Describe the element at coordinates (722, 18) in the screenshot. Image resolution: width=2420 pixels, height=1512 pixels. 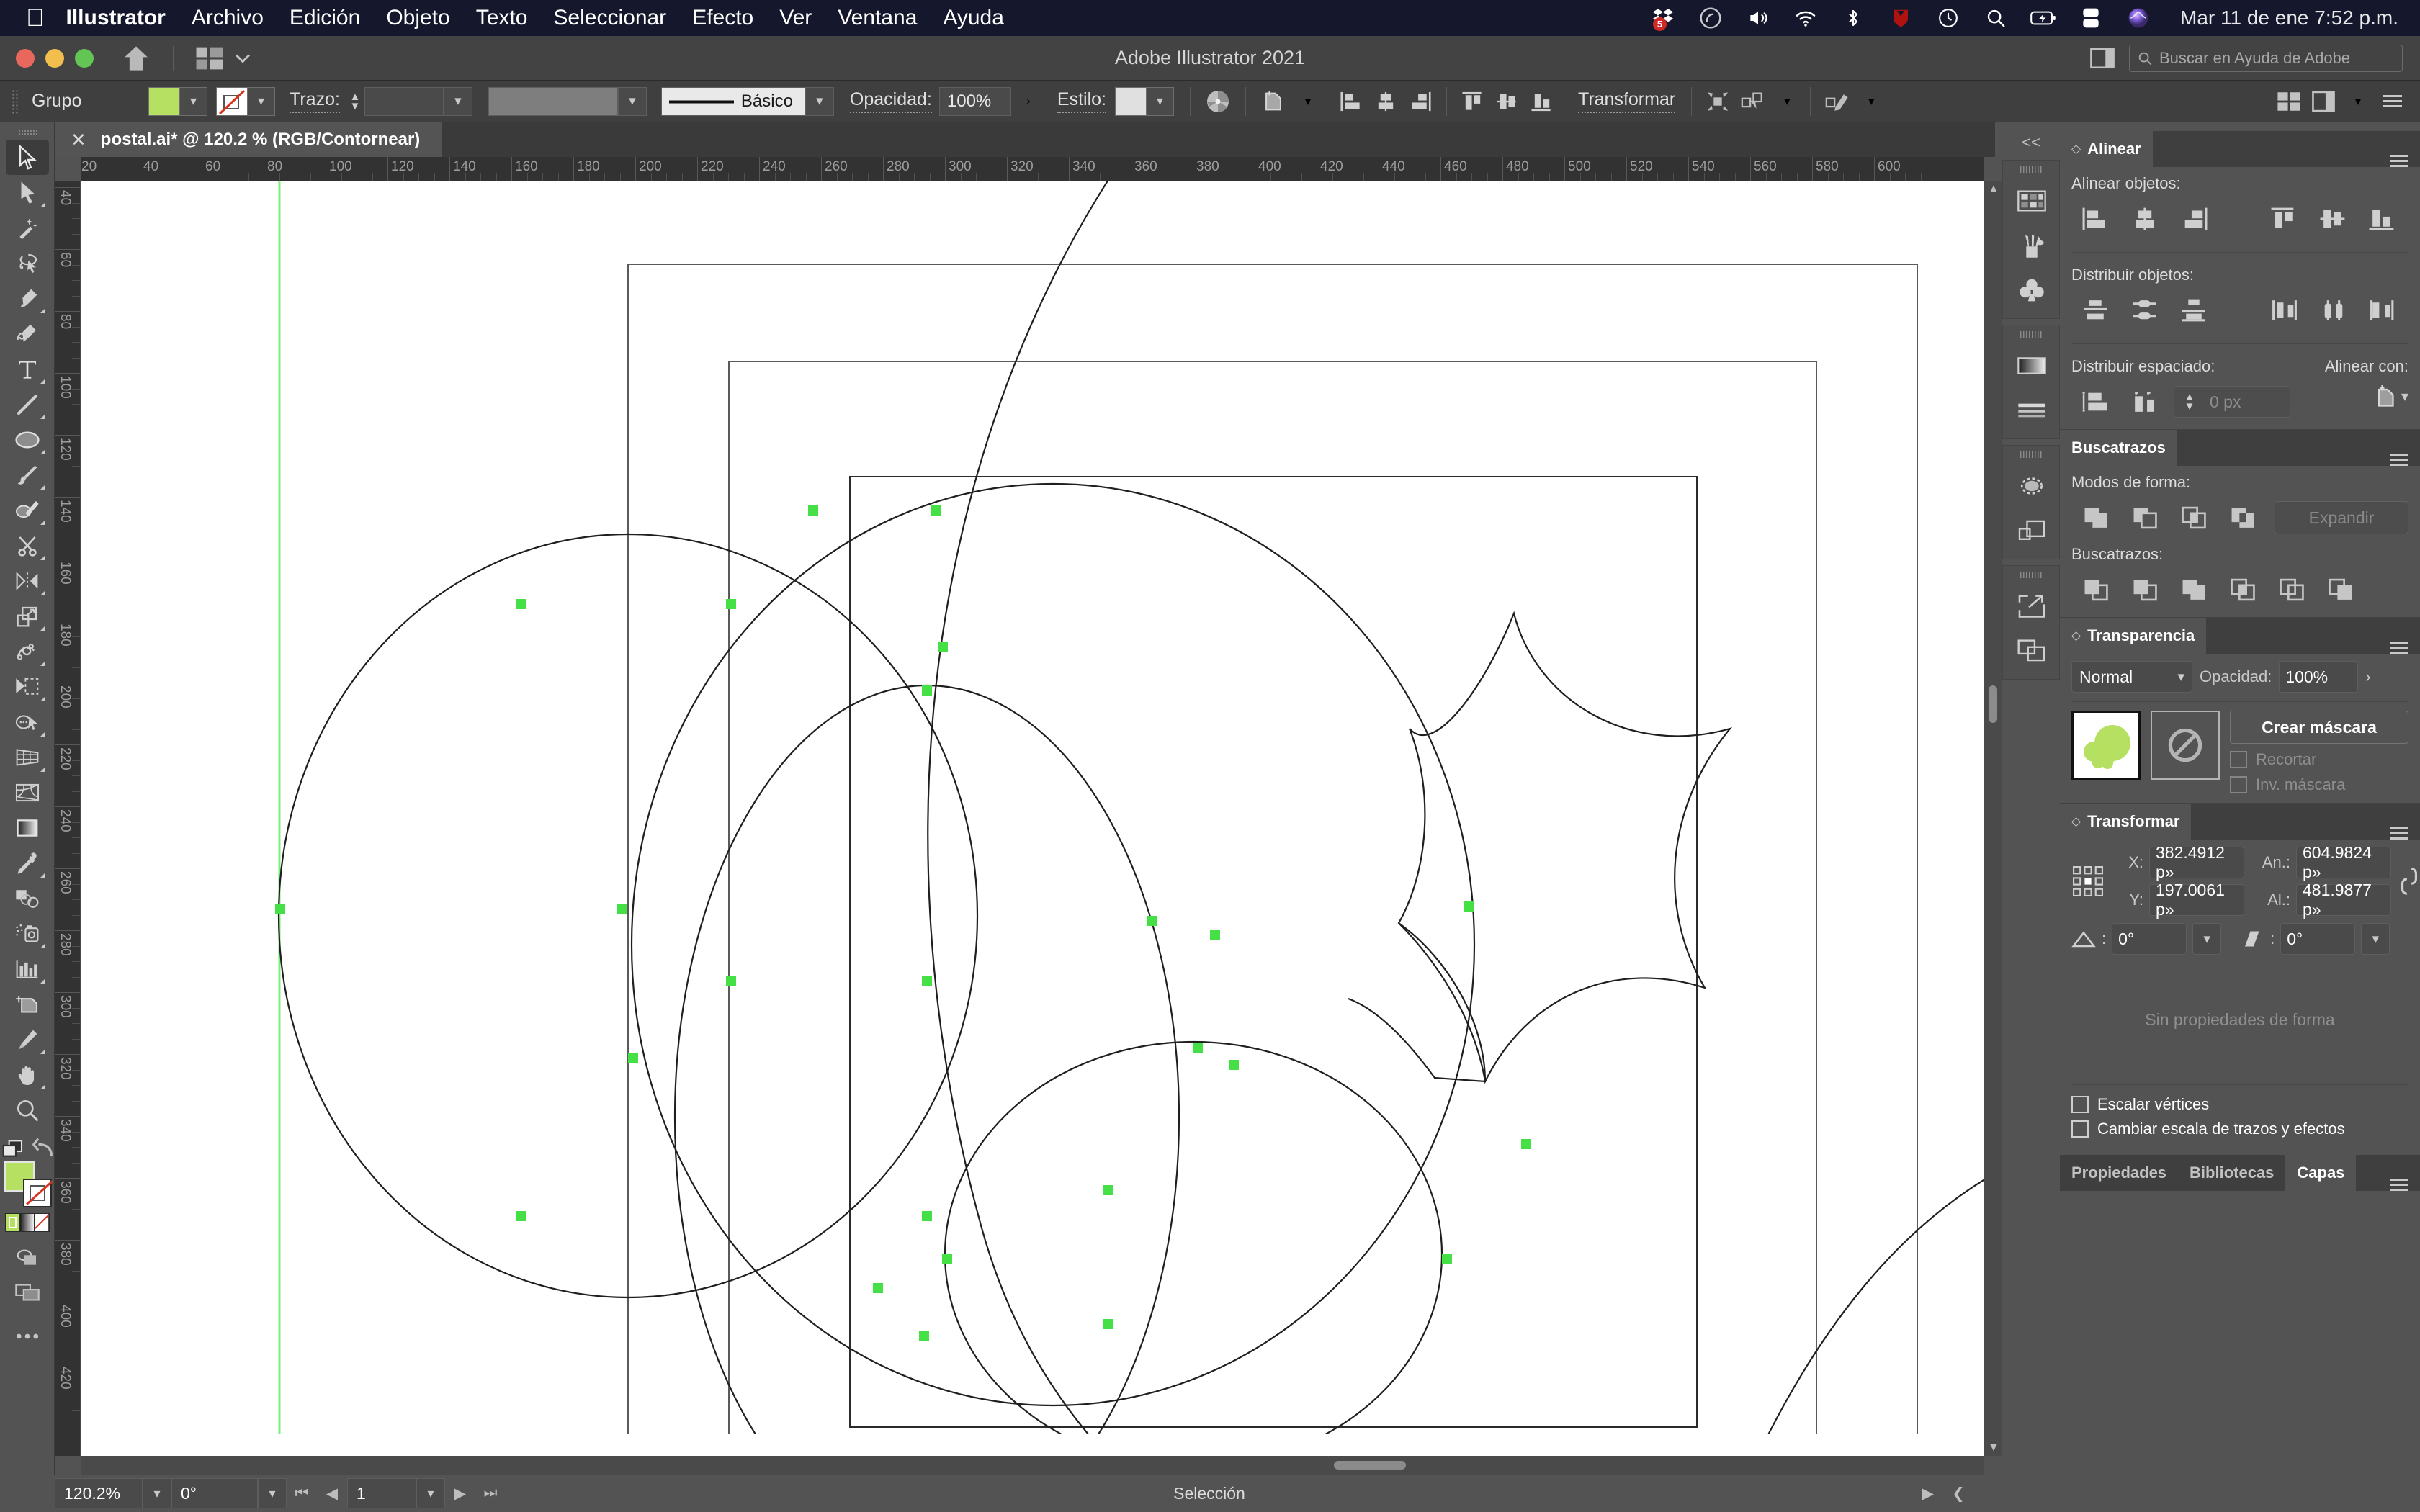
I see `menu-efecto: Efecto` at that location.